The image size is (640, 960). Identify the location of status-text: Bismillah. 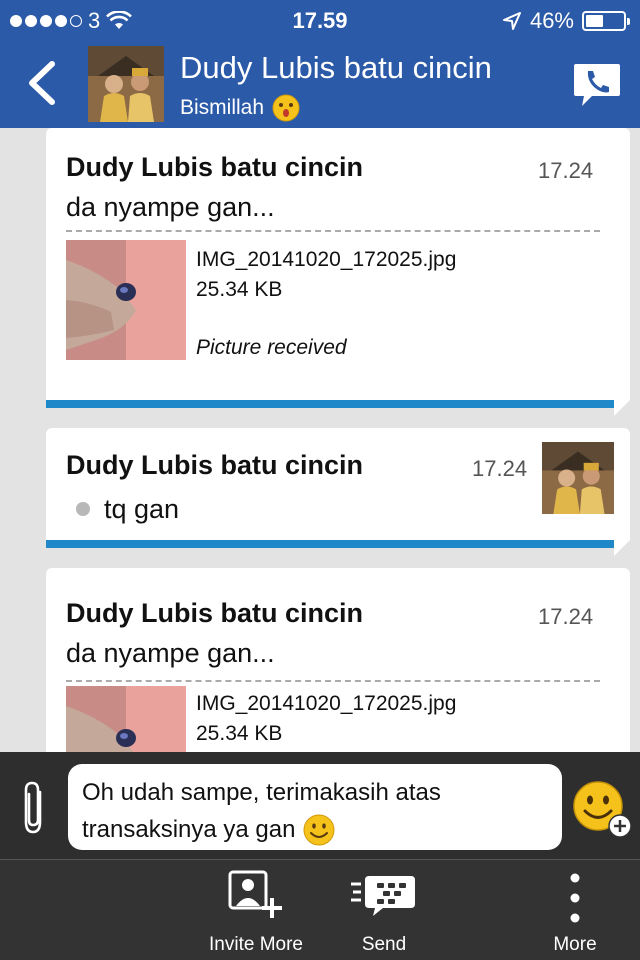
(222, 107).